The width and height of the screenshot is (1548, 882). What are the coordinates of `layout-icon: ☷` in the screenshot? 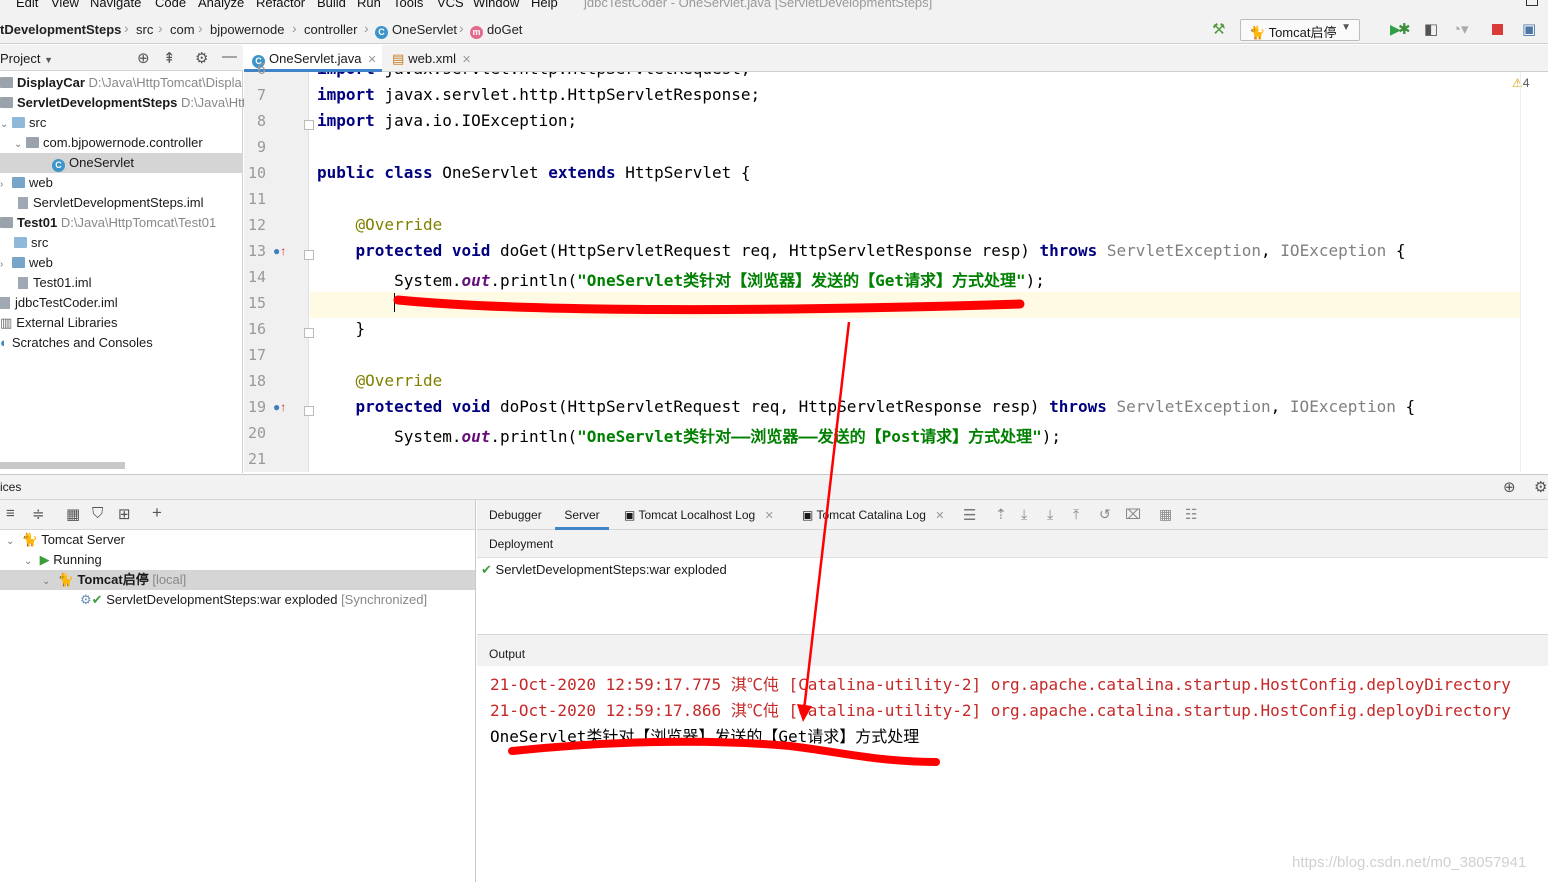 It's located at (1191, 514).